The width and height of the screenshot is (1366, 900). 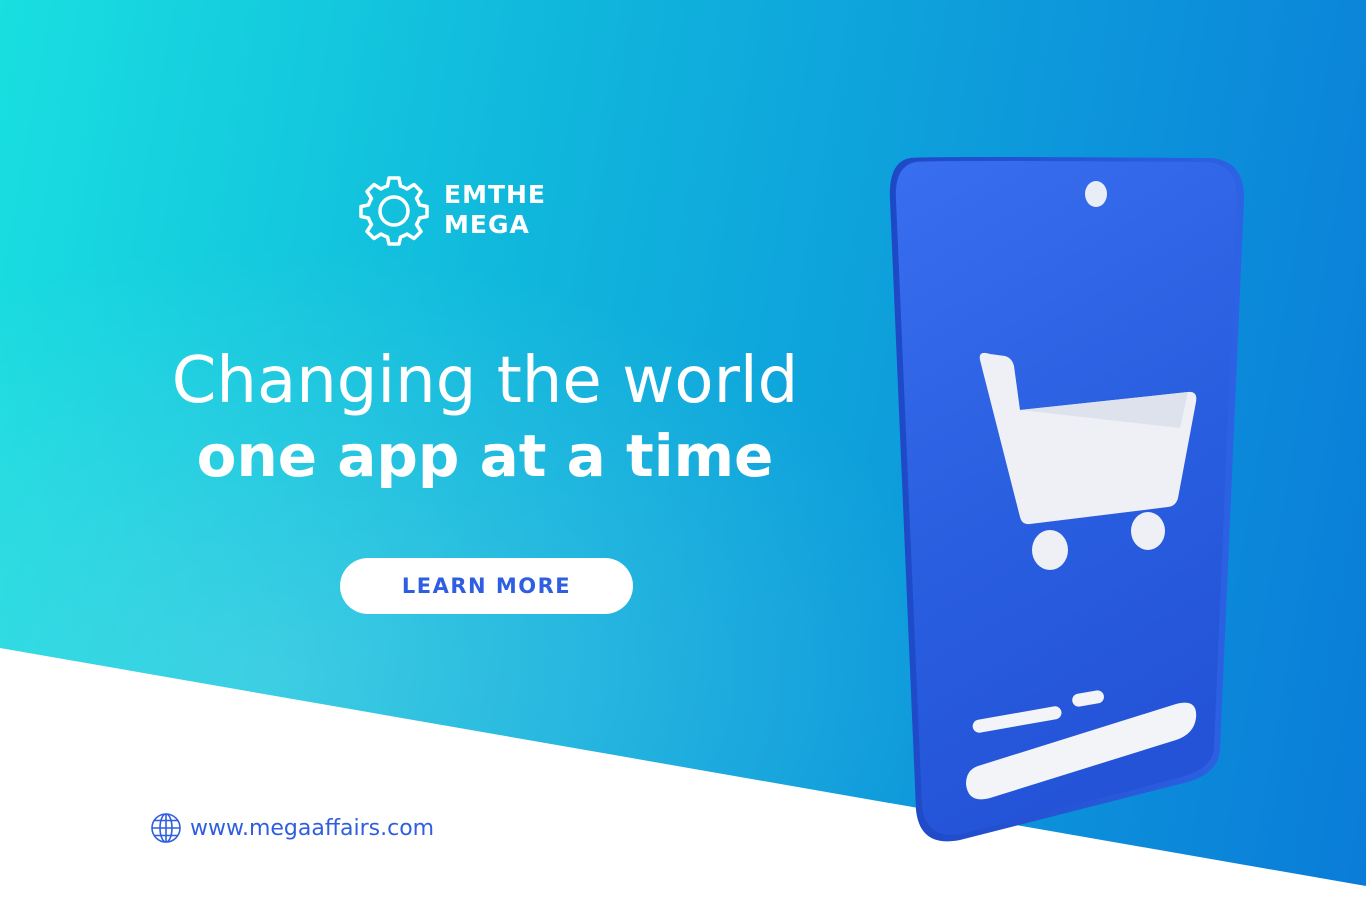 I want to click on website-link: www.megaaffairs.com, so click(x=292, y=828).